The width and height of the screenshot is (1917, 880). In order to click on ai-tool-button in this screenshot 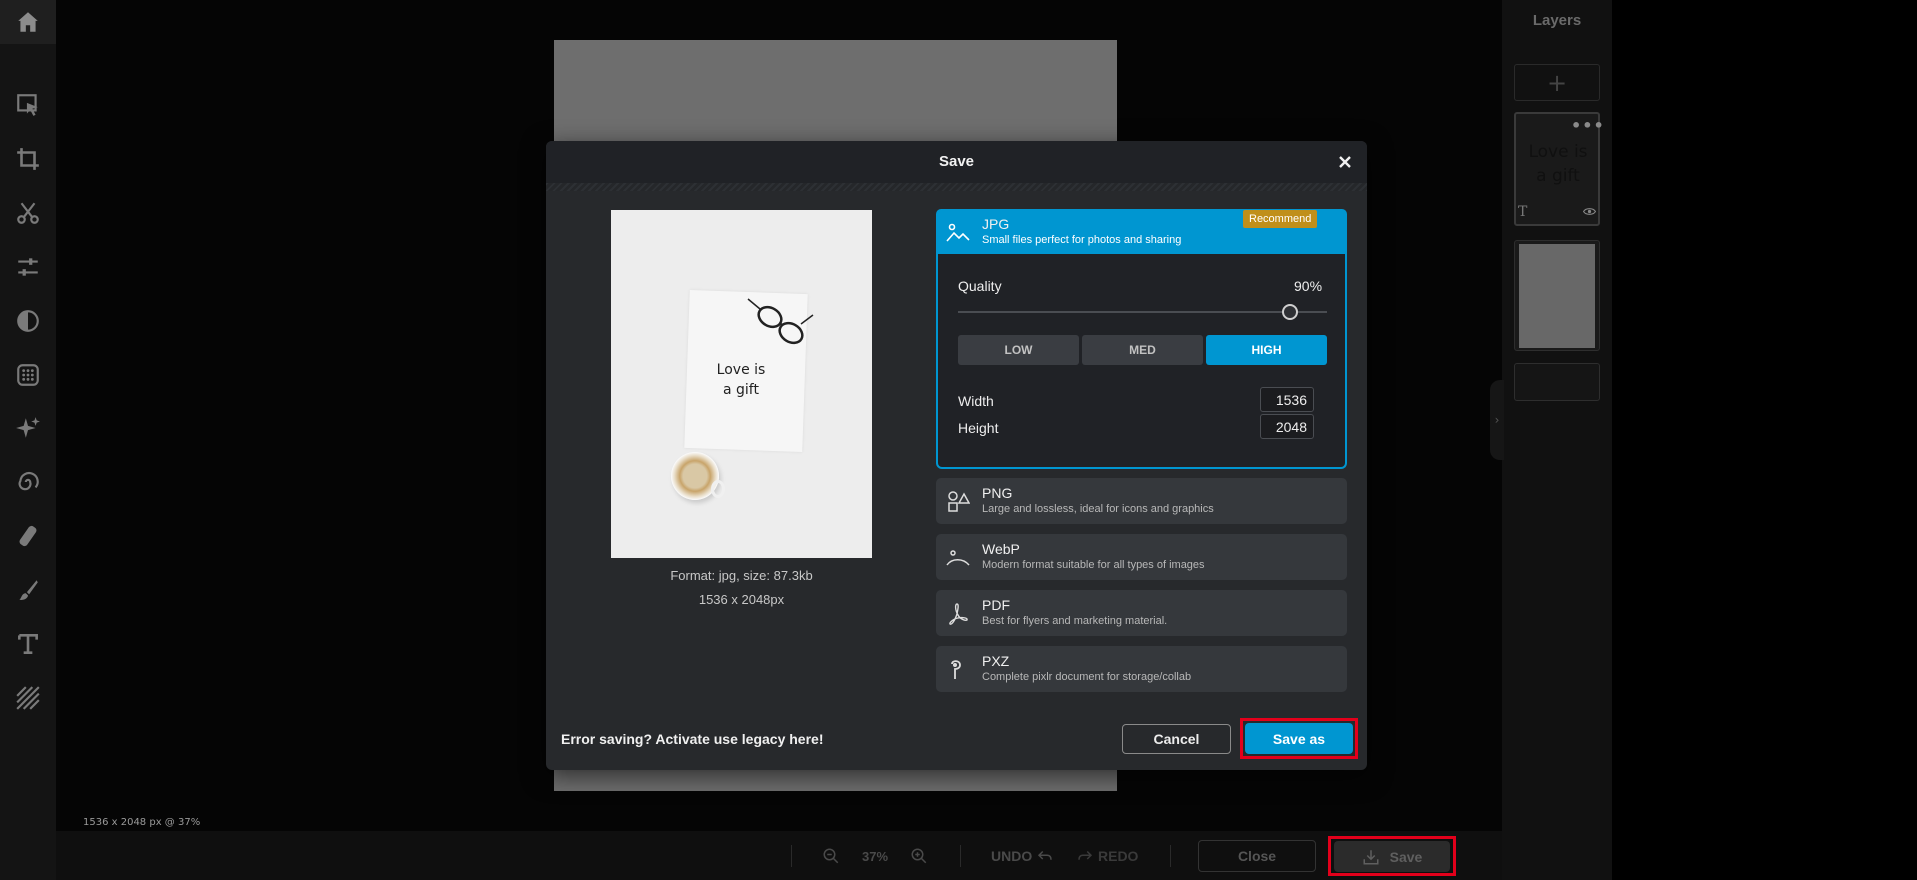, I will do `click(28, 428)`.